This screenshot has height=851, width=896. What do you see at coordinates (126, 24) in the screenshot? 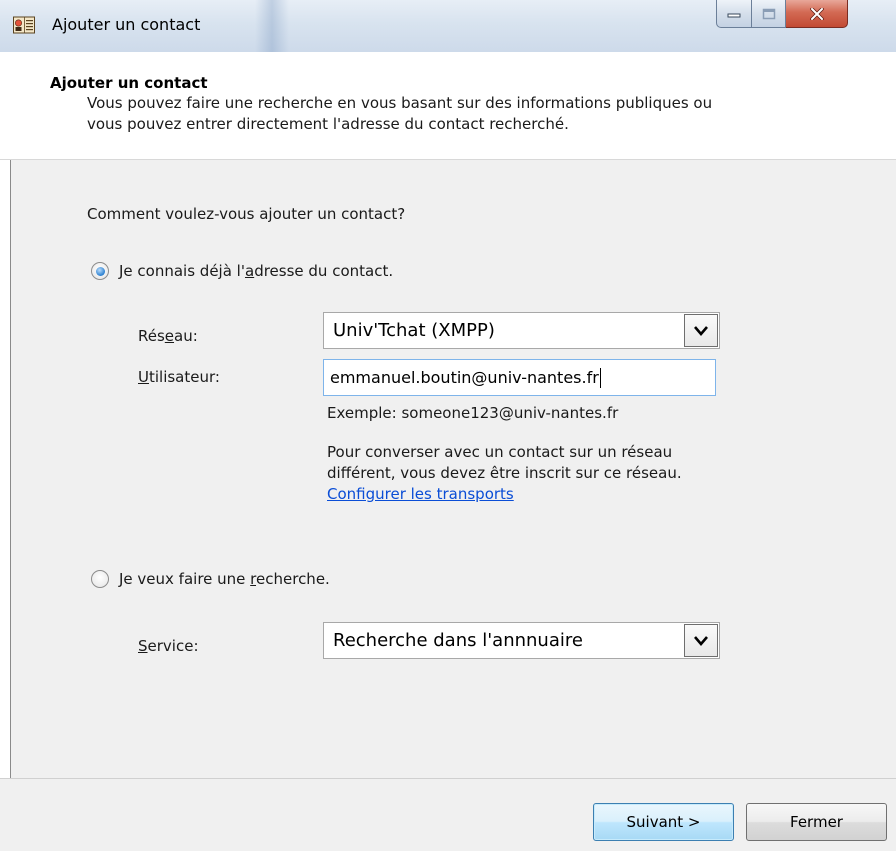
I see `window-title: Ajouter un contact` at bounding box center [126, 24].